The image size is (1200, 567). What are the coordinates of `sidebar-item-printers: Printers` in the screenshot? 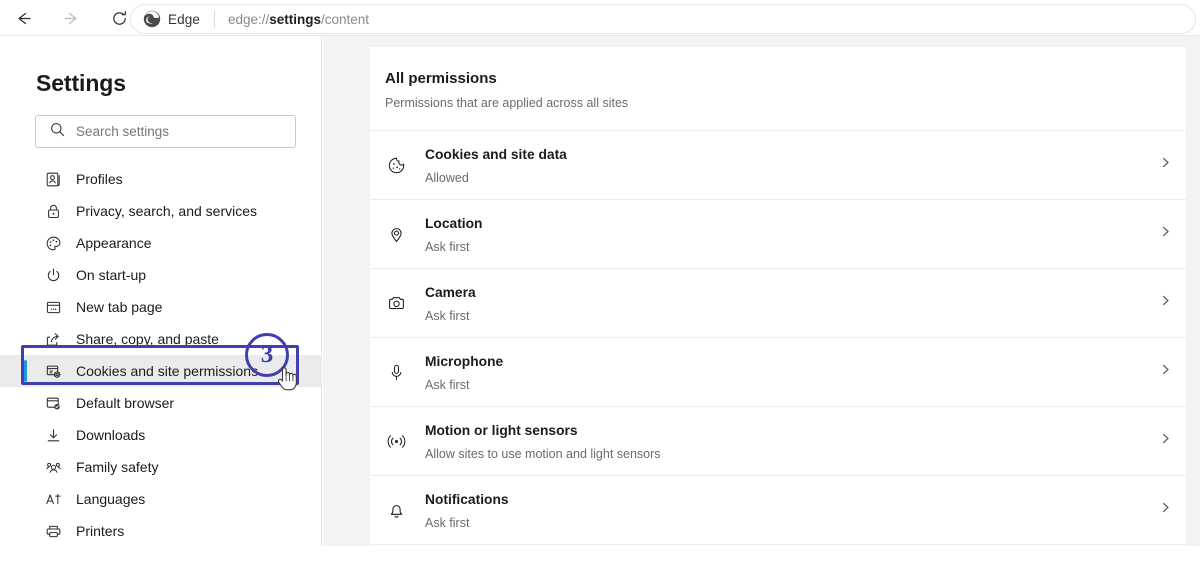 It's located at (161, 531).